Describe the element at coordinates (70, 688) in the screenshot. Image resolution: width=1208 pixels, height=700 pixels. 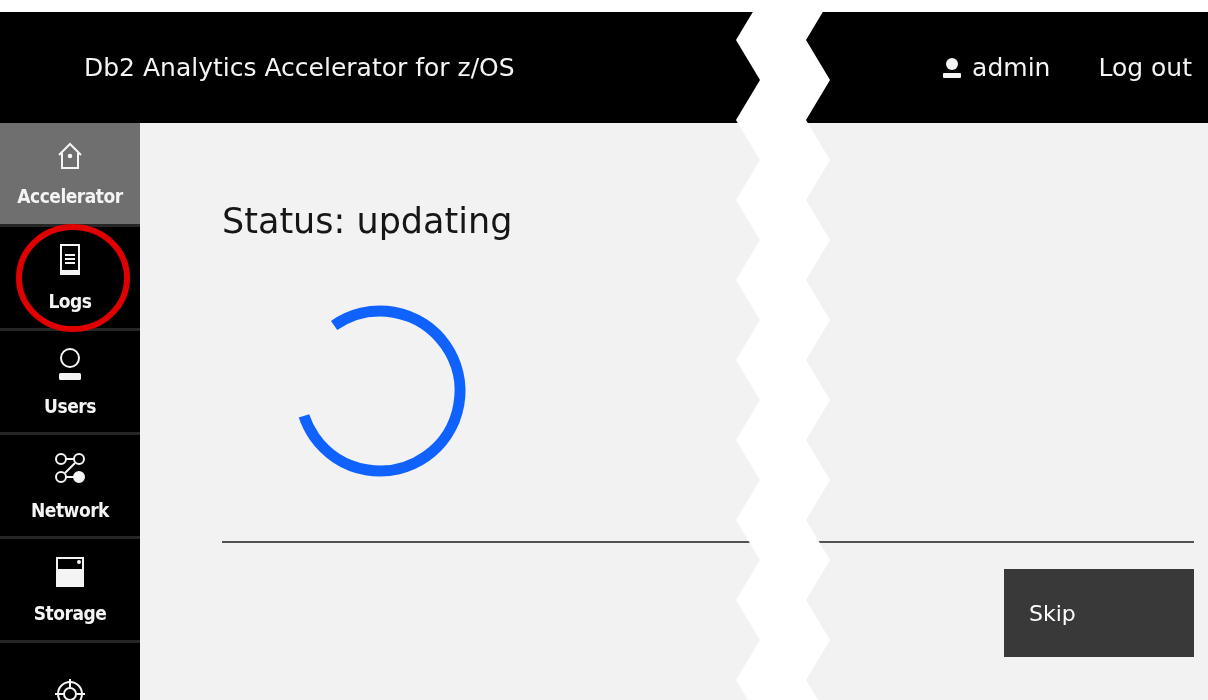
I see `crosshair-icon` at that location.